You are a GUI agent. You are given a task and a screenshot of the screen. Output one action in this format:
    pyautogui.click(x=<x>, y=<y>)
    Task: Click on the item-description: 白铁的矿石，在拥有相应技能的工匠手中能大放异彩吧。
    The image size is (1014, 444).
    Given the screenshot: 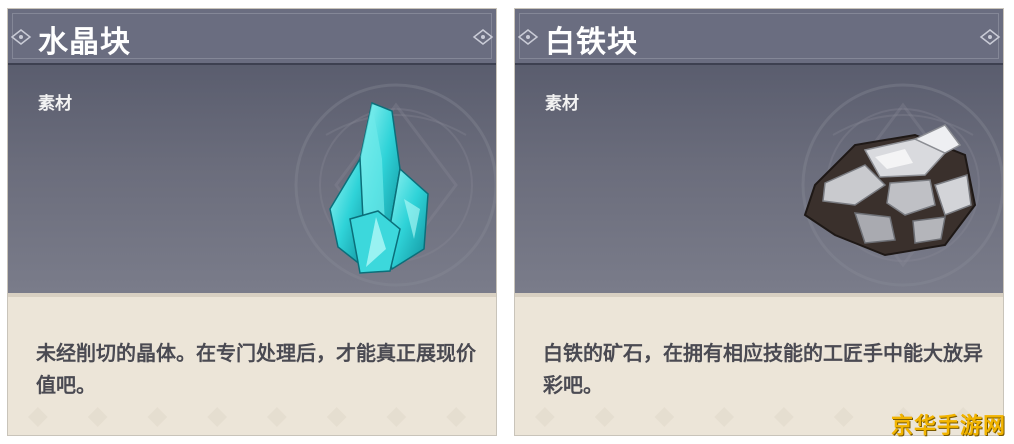 What is the action you would take?
    pyautogui.click(x=763, y=369)
    